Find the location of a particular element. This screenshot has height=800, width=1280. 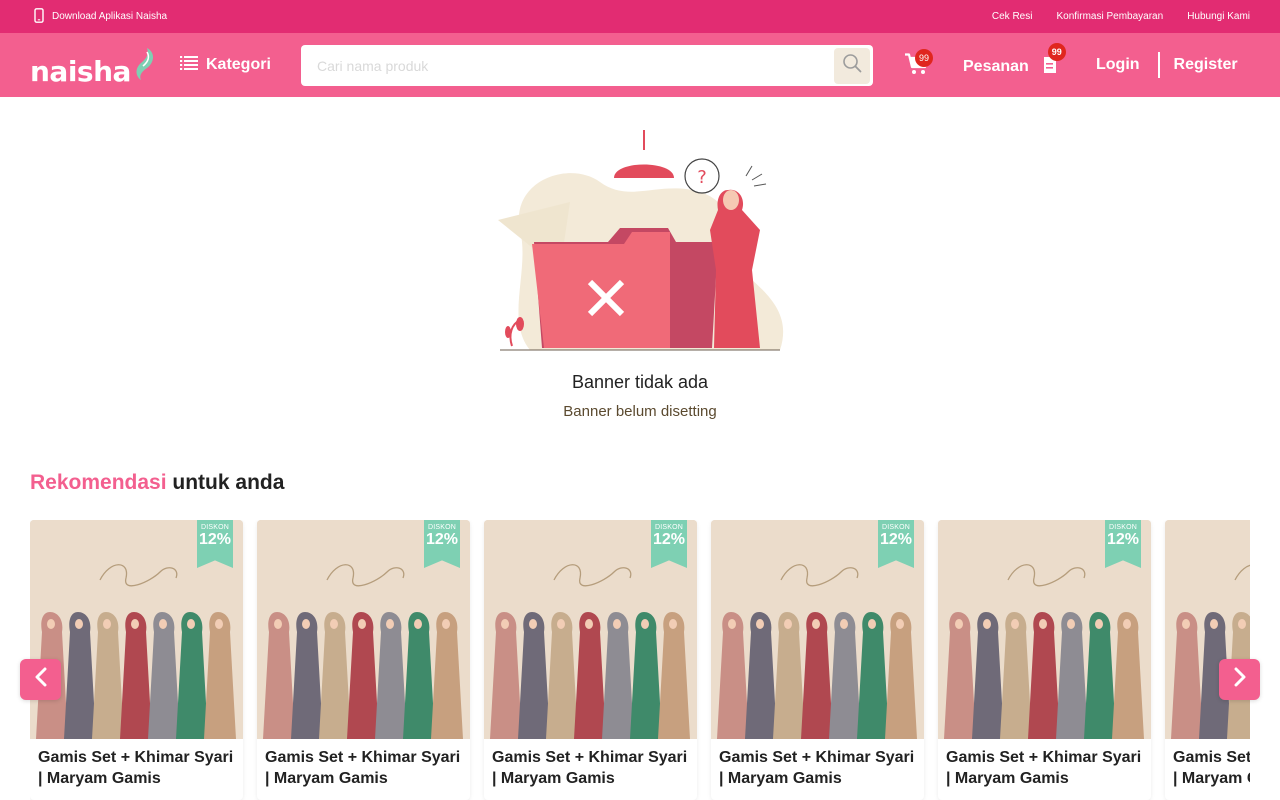

carousel-next-button is located at coordinates (1239, 679).